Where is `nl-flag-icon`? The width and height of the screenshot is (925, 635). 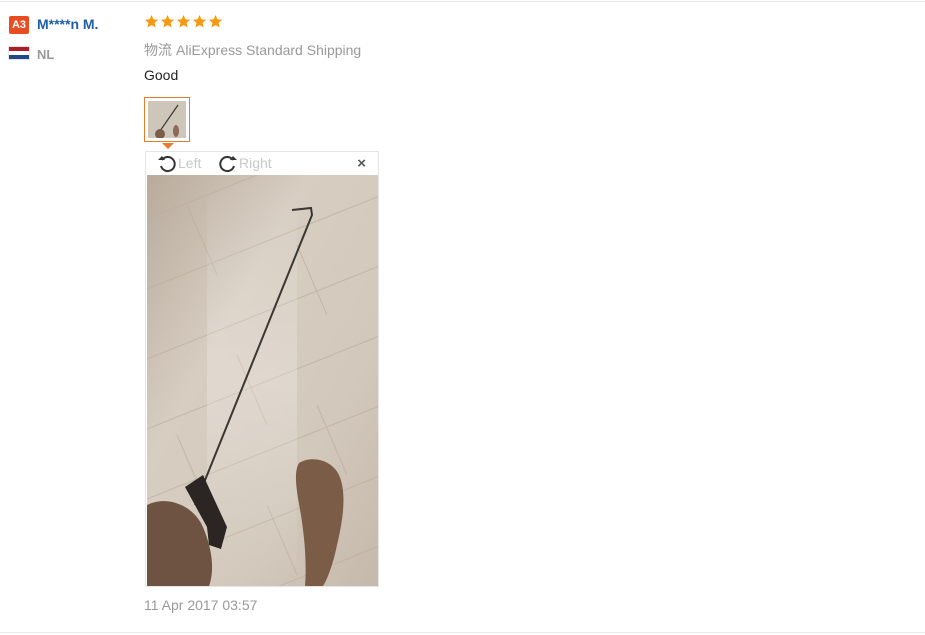
nl-flag-icon is located at coordinates (19, 53).